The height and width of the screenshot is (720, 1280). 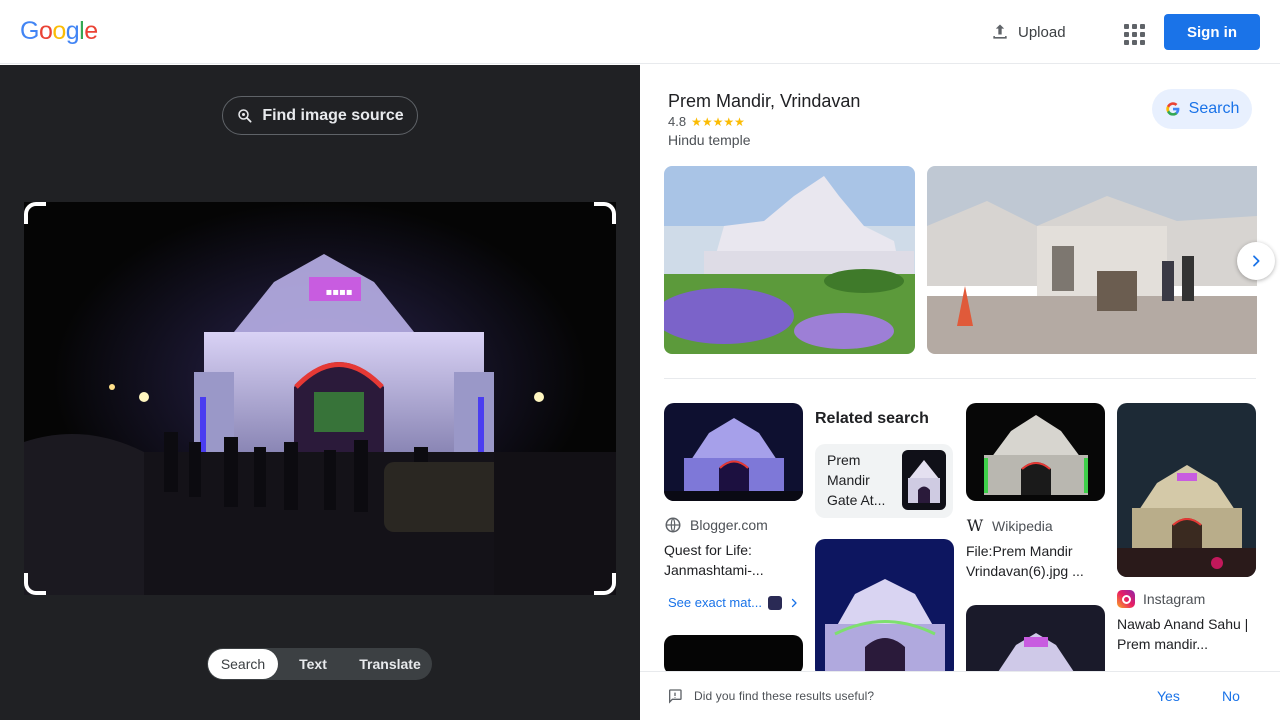 What do you see at coordinates (673, 525) in the screenshot?
I see `blogger-globe-icon` at bounding box center [673, 525].